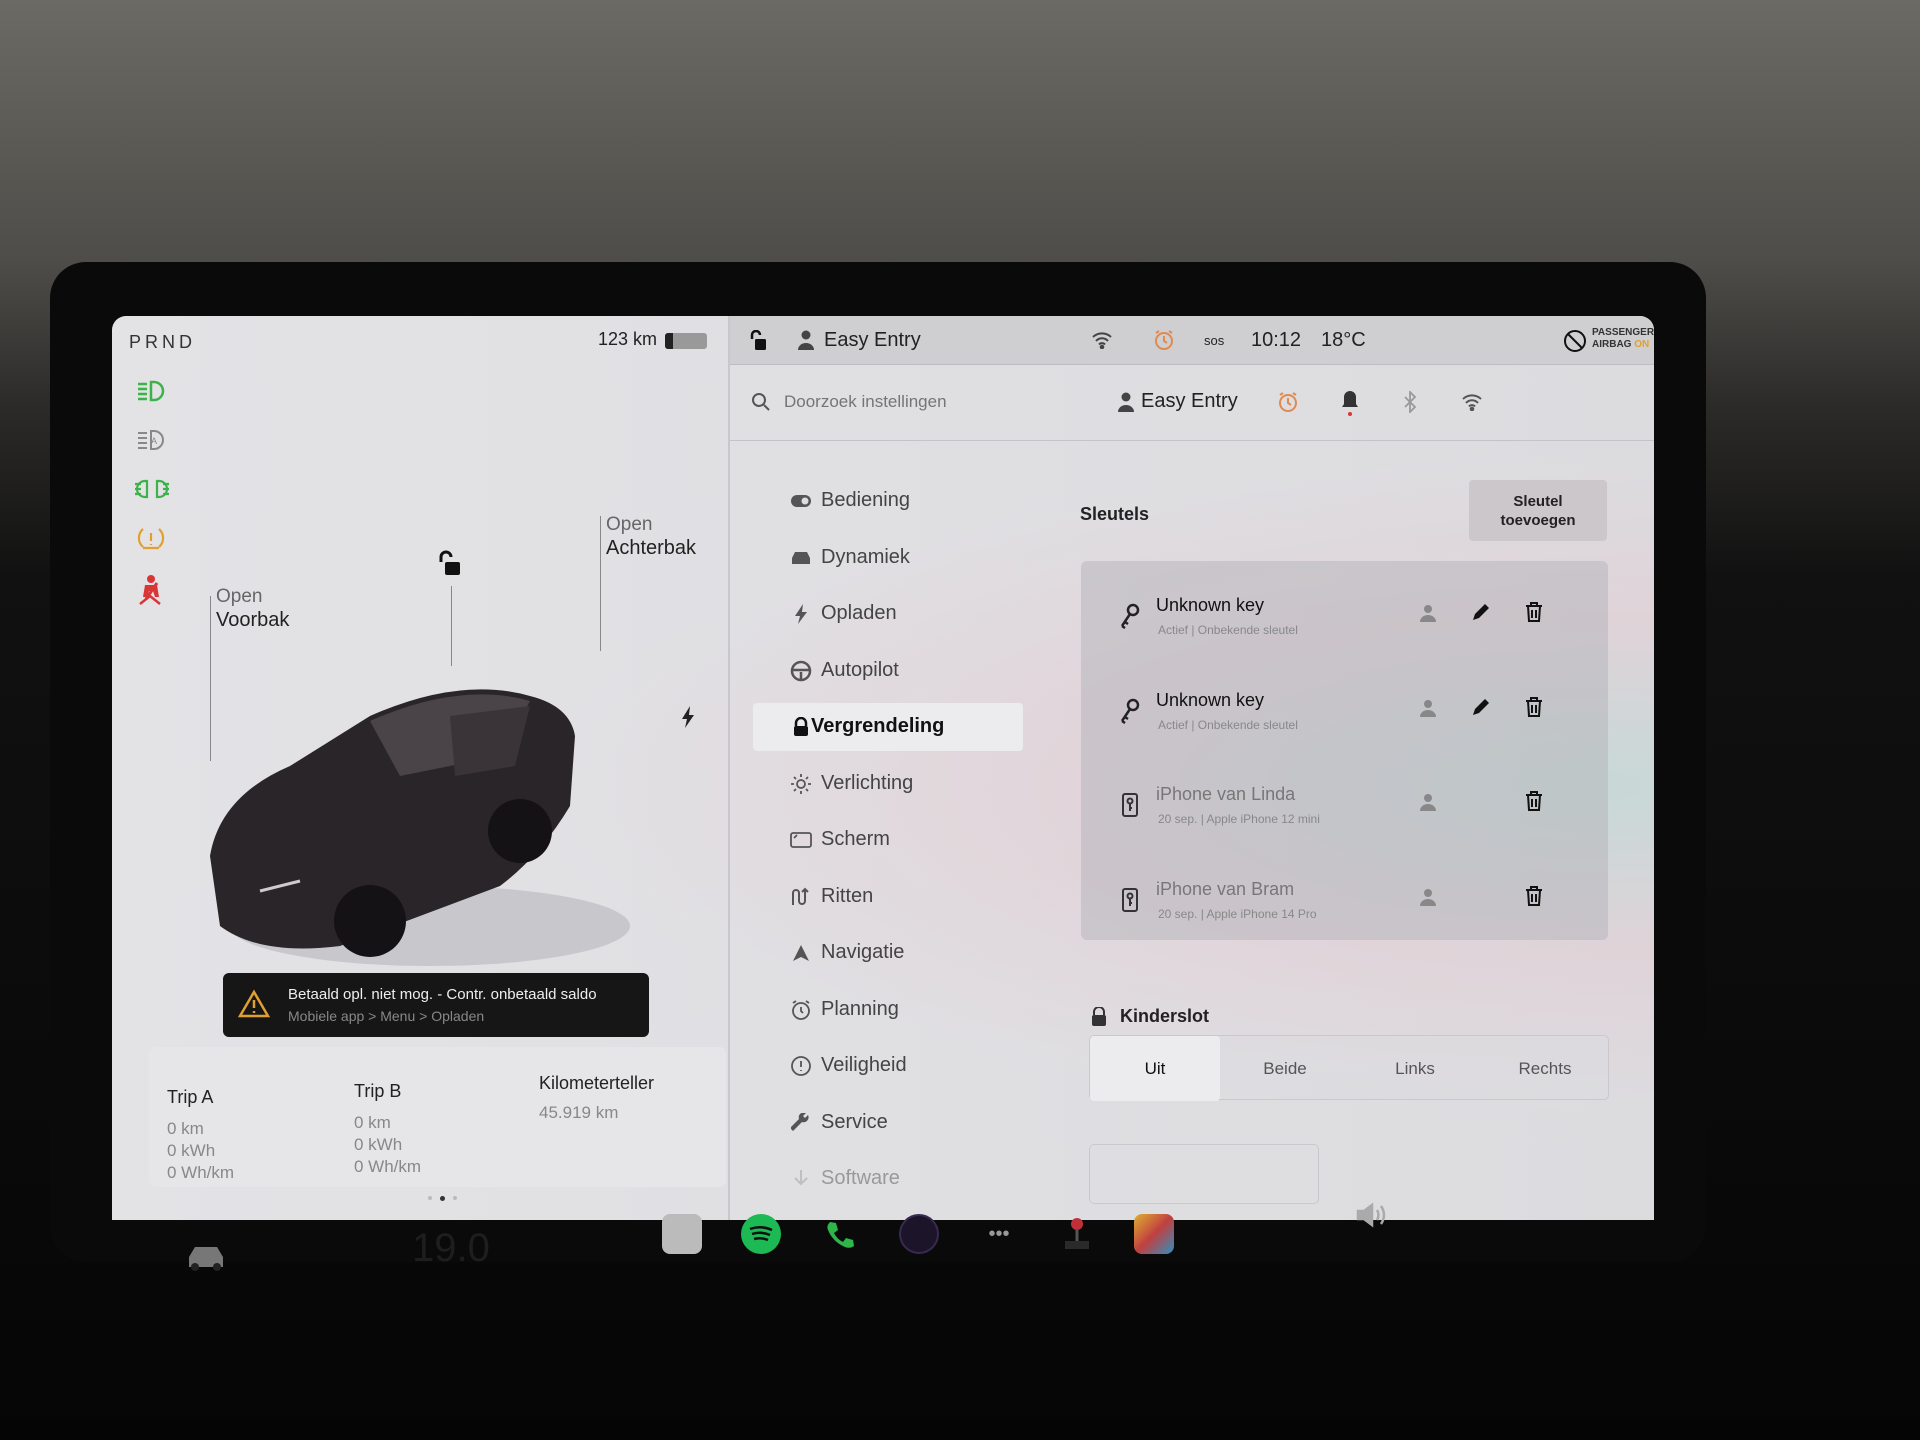 The image size is (1920, 1440). What do you see at coordinates (1642, 344) in the screenshot?
I see `airbag-state: ON` at bounding box center [1642, 344].